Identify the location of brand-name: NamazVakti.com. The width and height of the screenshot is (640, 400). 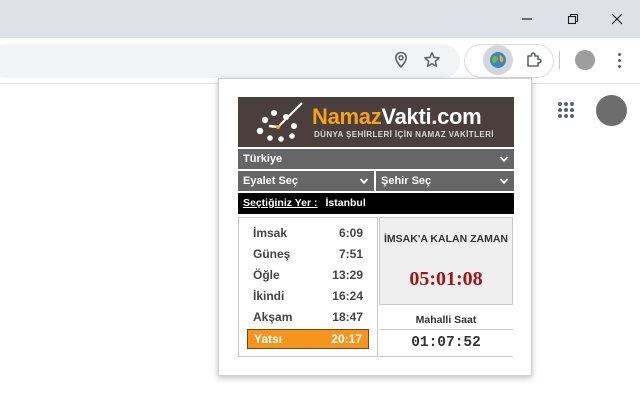
(397, 116).